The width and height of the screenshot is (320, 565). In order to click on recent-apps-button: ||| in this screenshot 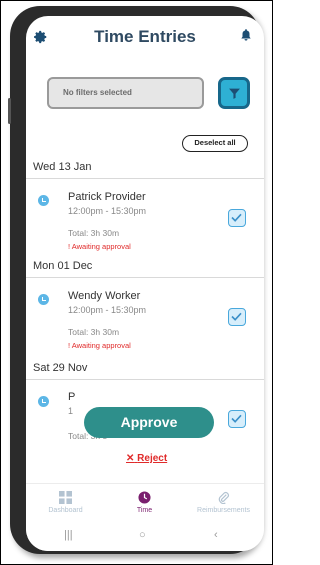, I will do `click(68, 535)`.